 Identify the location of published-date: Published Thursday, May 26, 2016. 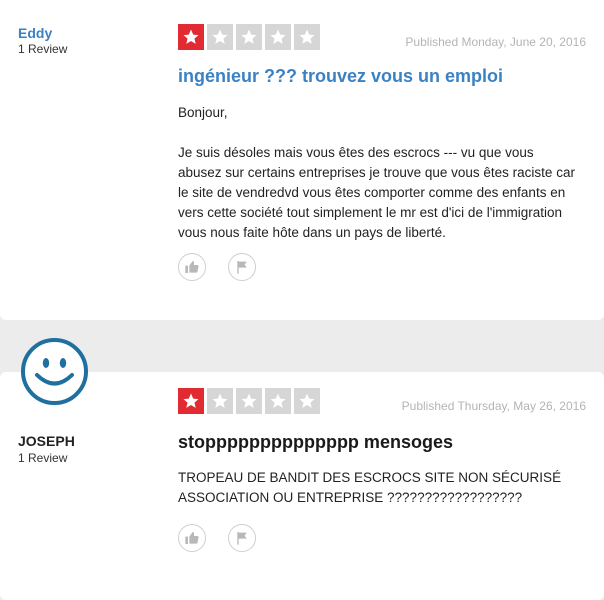
(493, 406).